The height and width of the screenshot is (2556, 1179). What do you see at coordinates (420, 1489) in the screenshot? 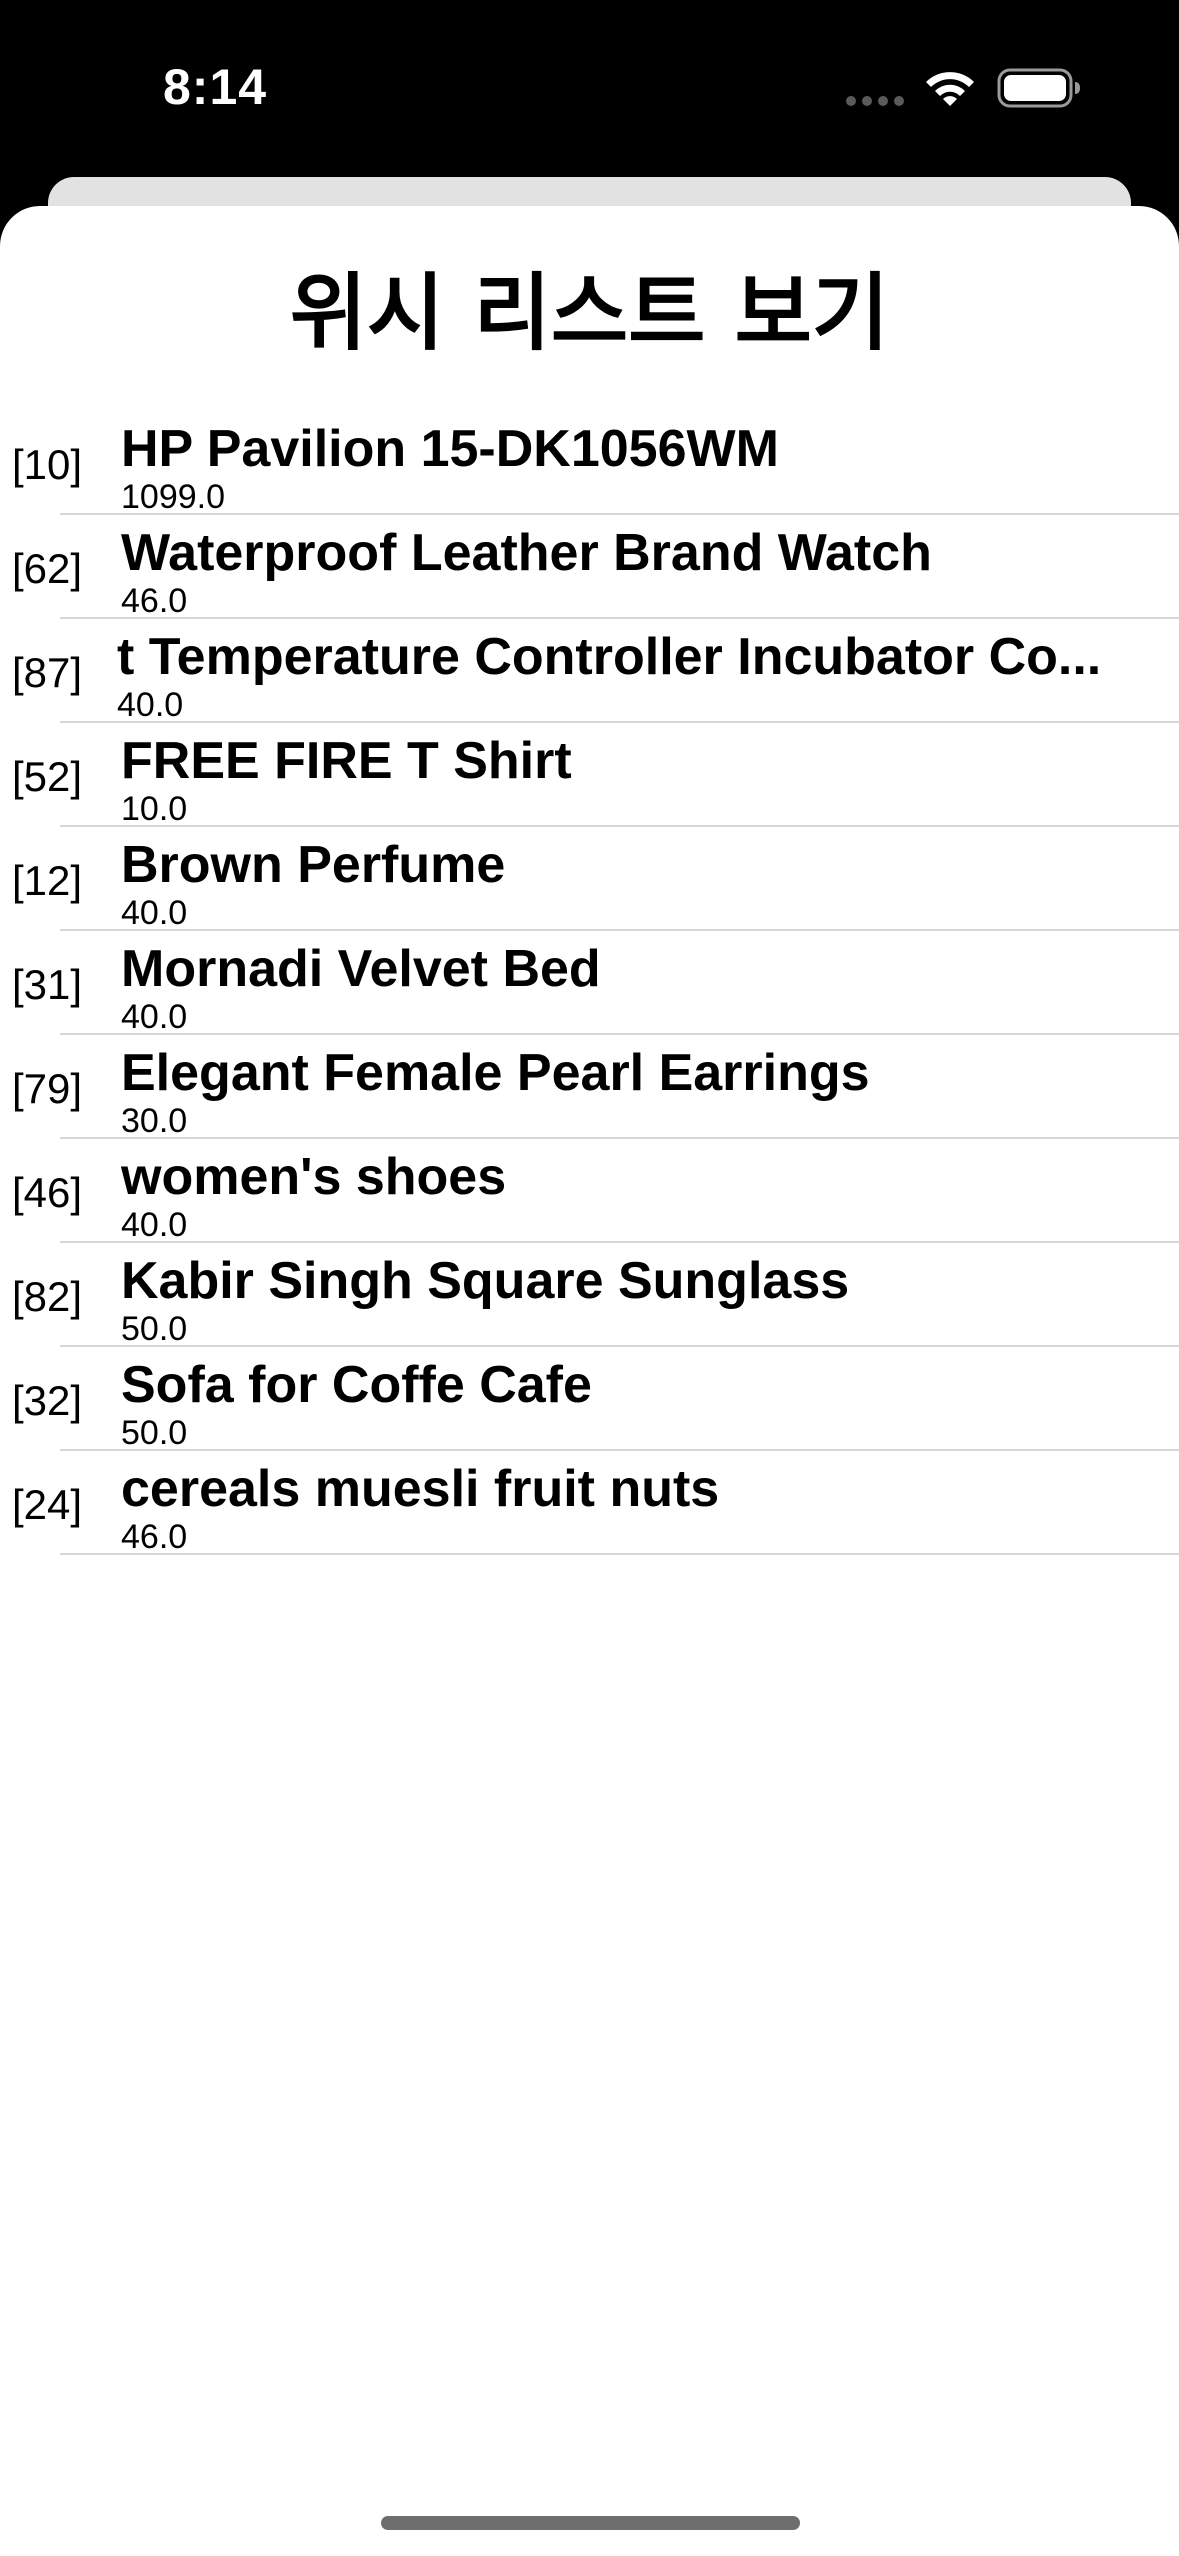
I see `item-name: cereals muesli fruit nuts` at bounding box center [420, 1489].